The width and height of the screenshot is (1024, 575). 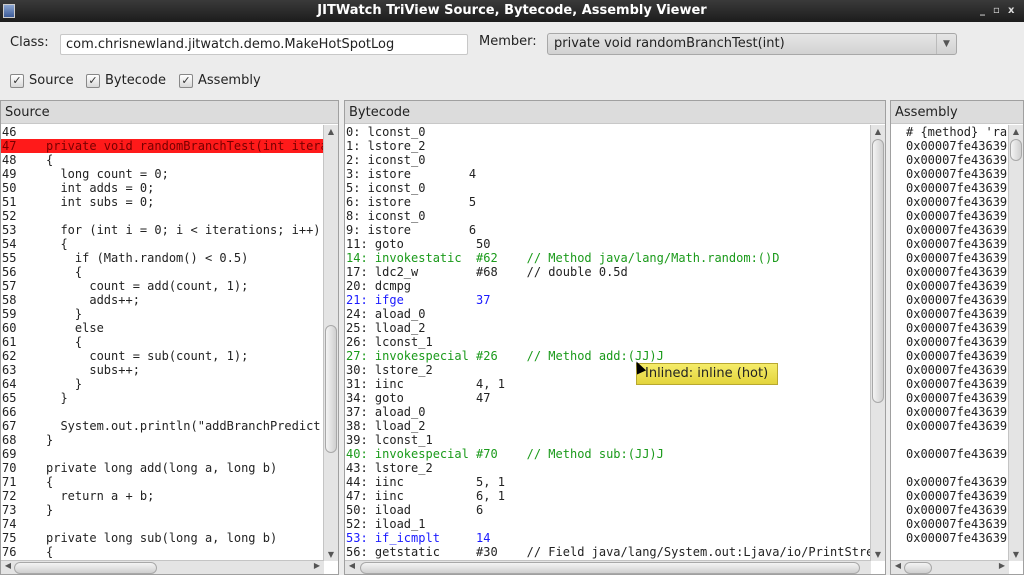 I want to click on bytecode-line: 53: if_icmplt 14, so click(x=608, y=538).